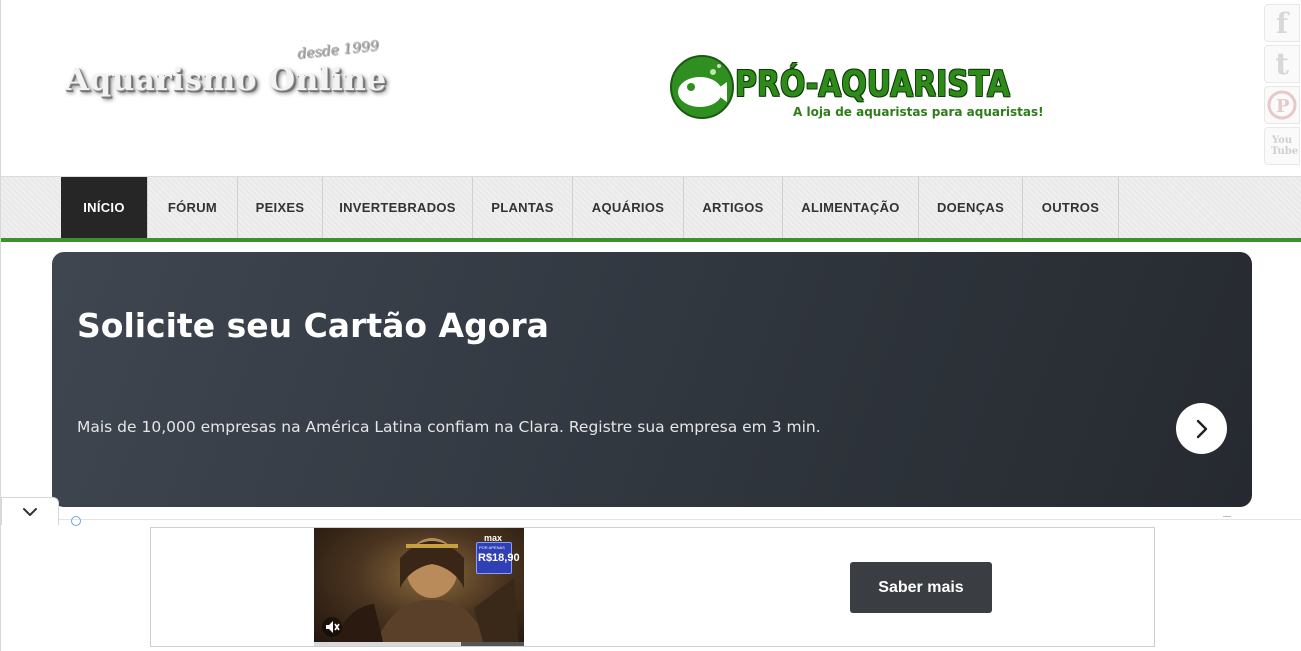  I want to click on twitter-button: t, so click(1282, 64).